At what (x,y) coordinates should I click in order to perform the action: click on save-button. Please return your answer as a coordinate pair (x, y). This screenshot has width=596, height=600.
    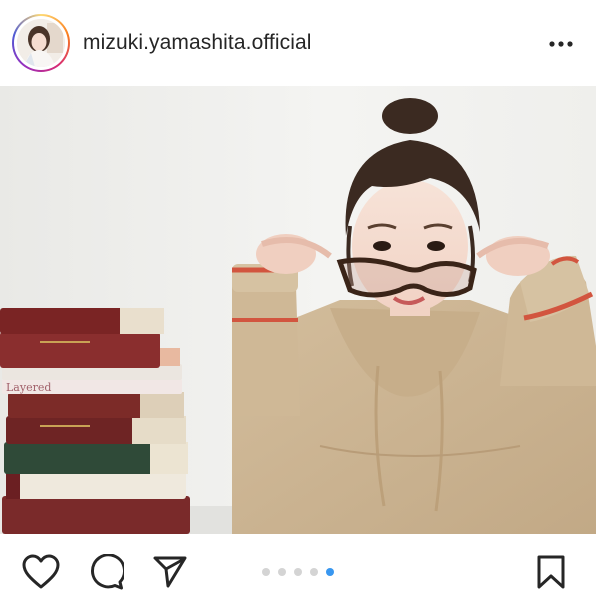
    Looking at the image, I should click on (551, 574).